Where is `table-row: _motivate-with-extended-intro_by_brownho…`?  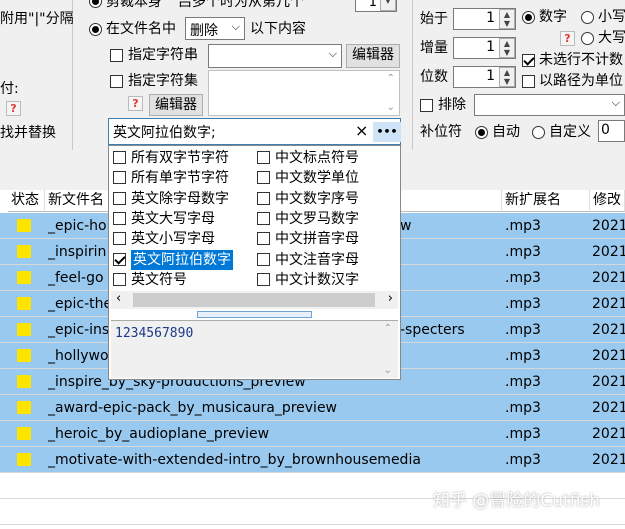
table-row: _motivate-with-extended-intro_by_brownho… is located at coordinates (312, 460).